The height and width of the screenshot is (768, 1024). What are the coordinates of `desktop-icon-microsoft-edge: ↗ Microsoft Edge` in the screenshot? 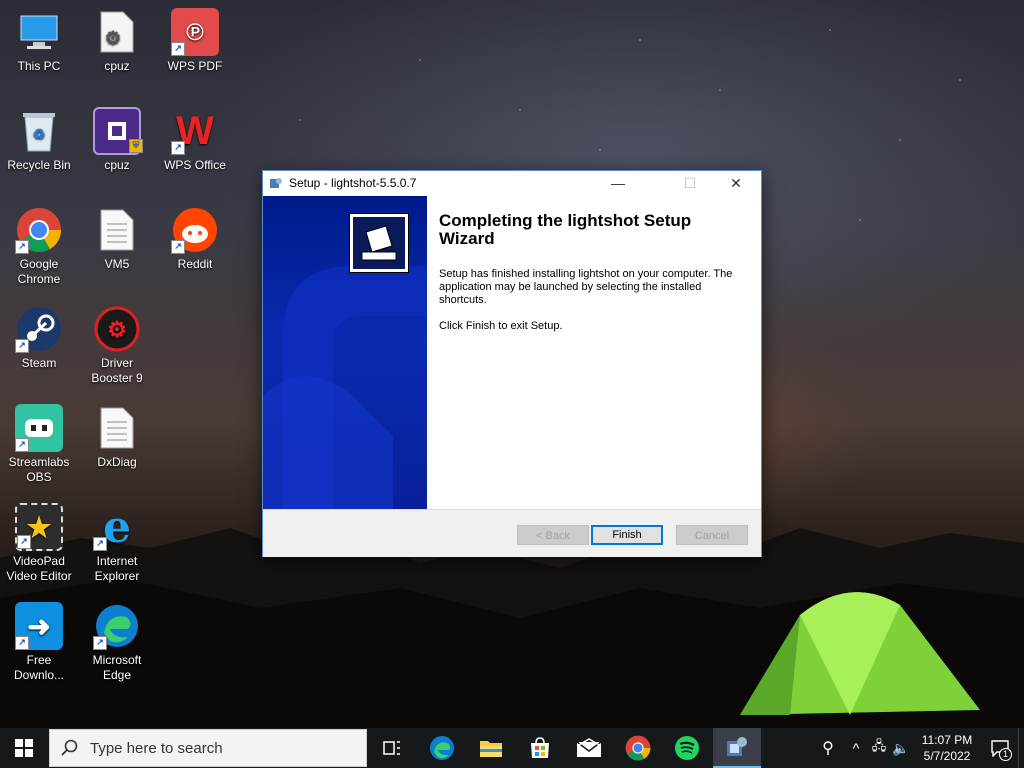 It's located at (117, 642).